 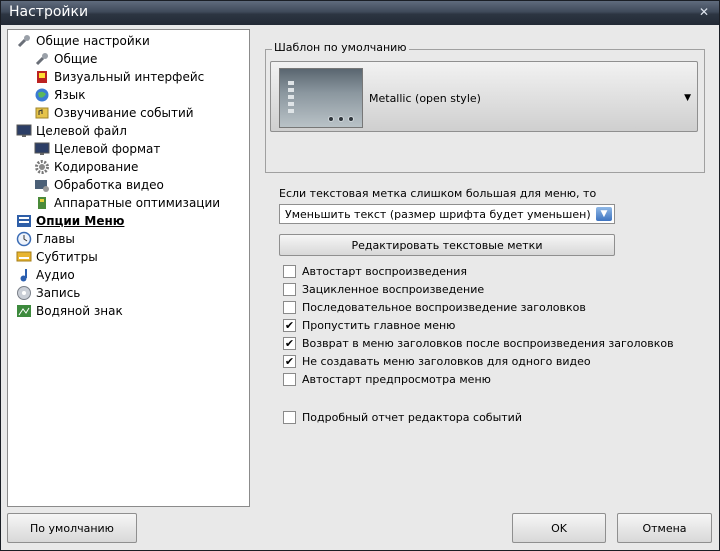 I want to click on tree-item-label: Аппаратные оптимизации, so click(x=137, y=203).